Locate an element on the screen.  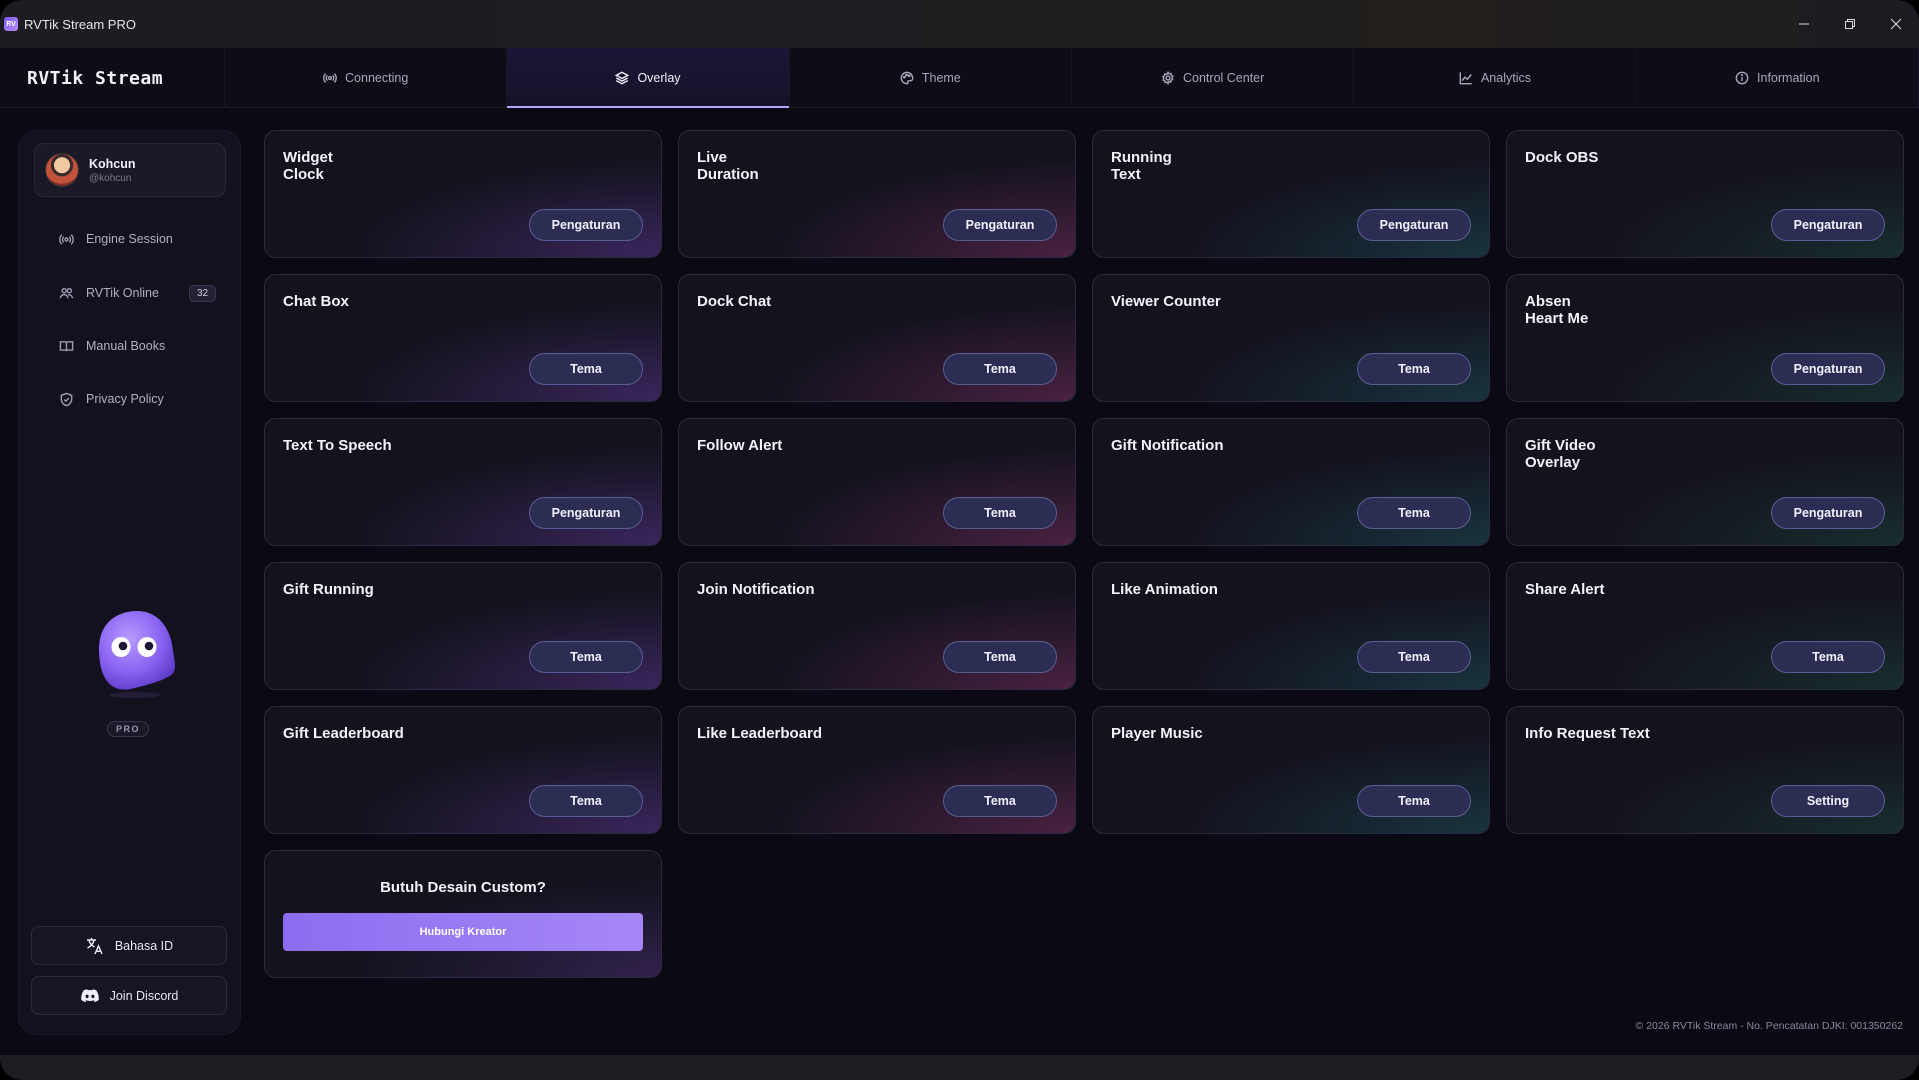
broadcast-icon is located at coordinates (66, 239).